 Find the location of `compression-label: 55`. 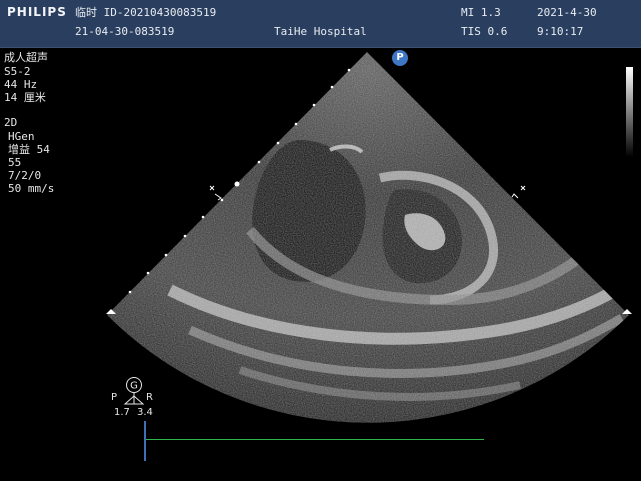

compression-label: 55 is located at coordinates (15, 162).